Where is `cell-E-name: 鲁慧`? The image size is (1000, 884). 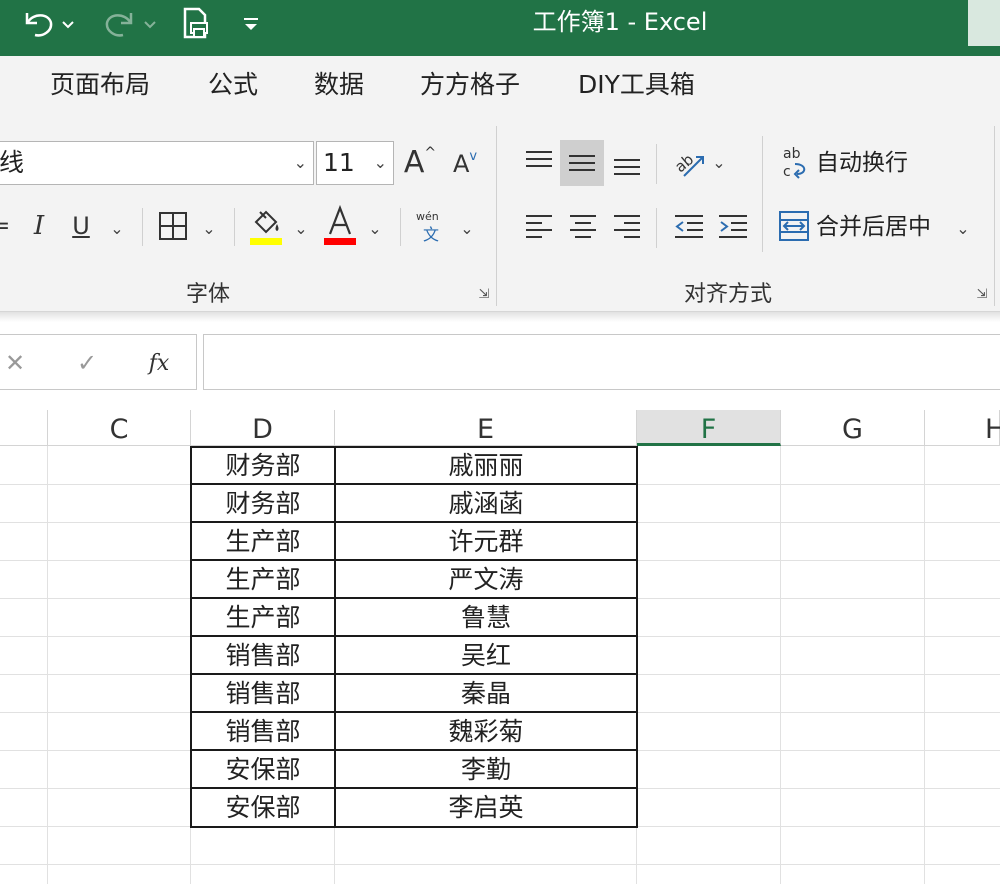 cell-E-name: 鲁慧 is located at coordinates (486, 618).